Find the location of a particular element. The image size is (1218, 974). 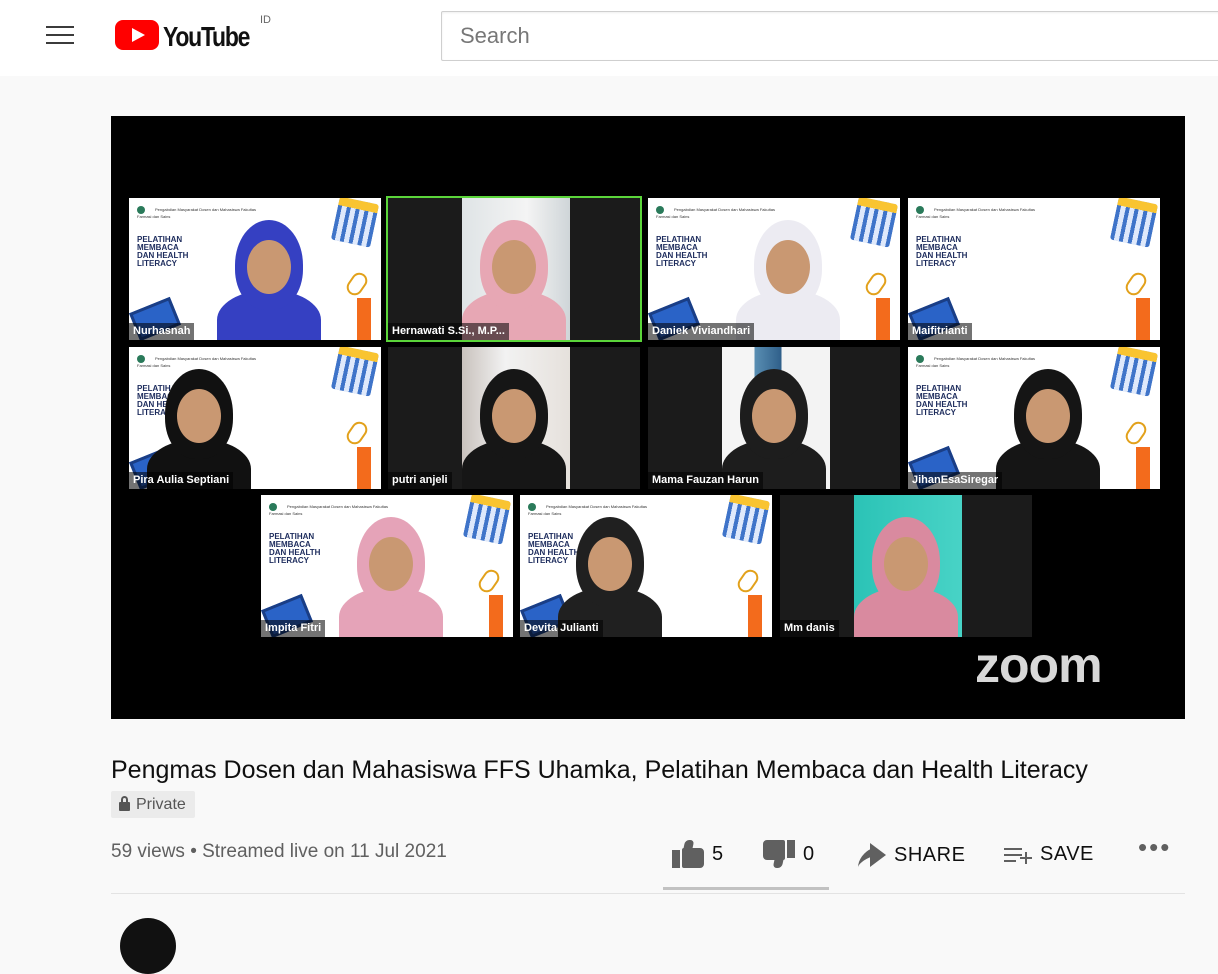

like-button: 5 is located at coordinates (697, 854).